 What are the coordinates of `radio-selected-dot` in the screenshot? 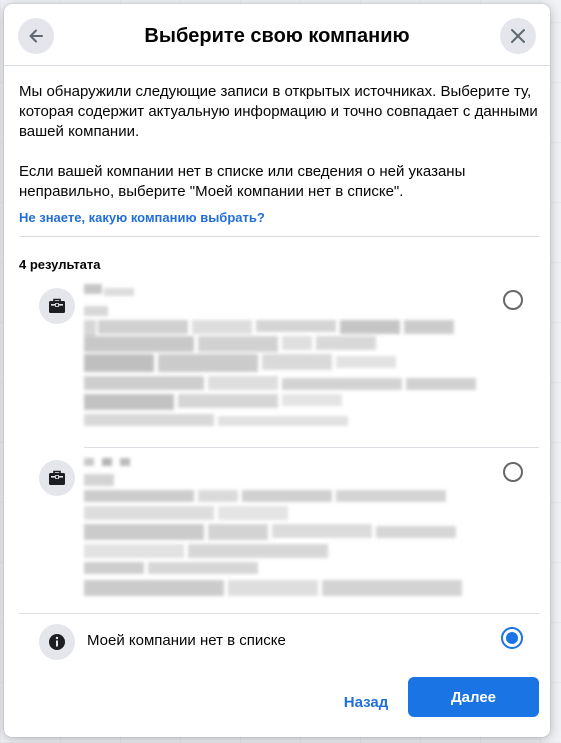 It's located at (512, 638).